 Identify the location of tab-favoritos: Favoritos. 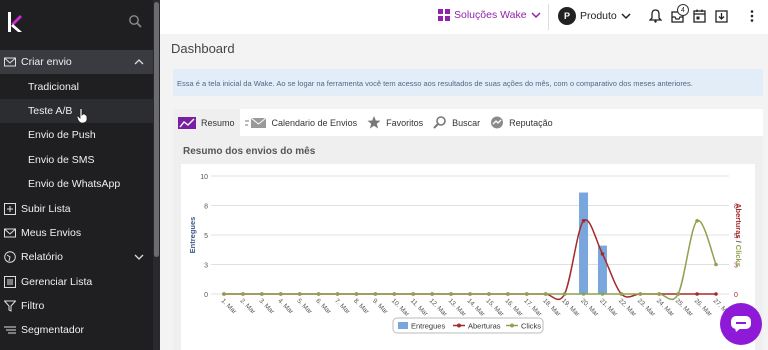
(395, 122).